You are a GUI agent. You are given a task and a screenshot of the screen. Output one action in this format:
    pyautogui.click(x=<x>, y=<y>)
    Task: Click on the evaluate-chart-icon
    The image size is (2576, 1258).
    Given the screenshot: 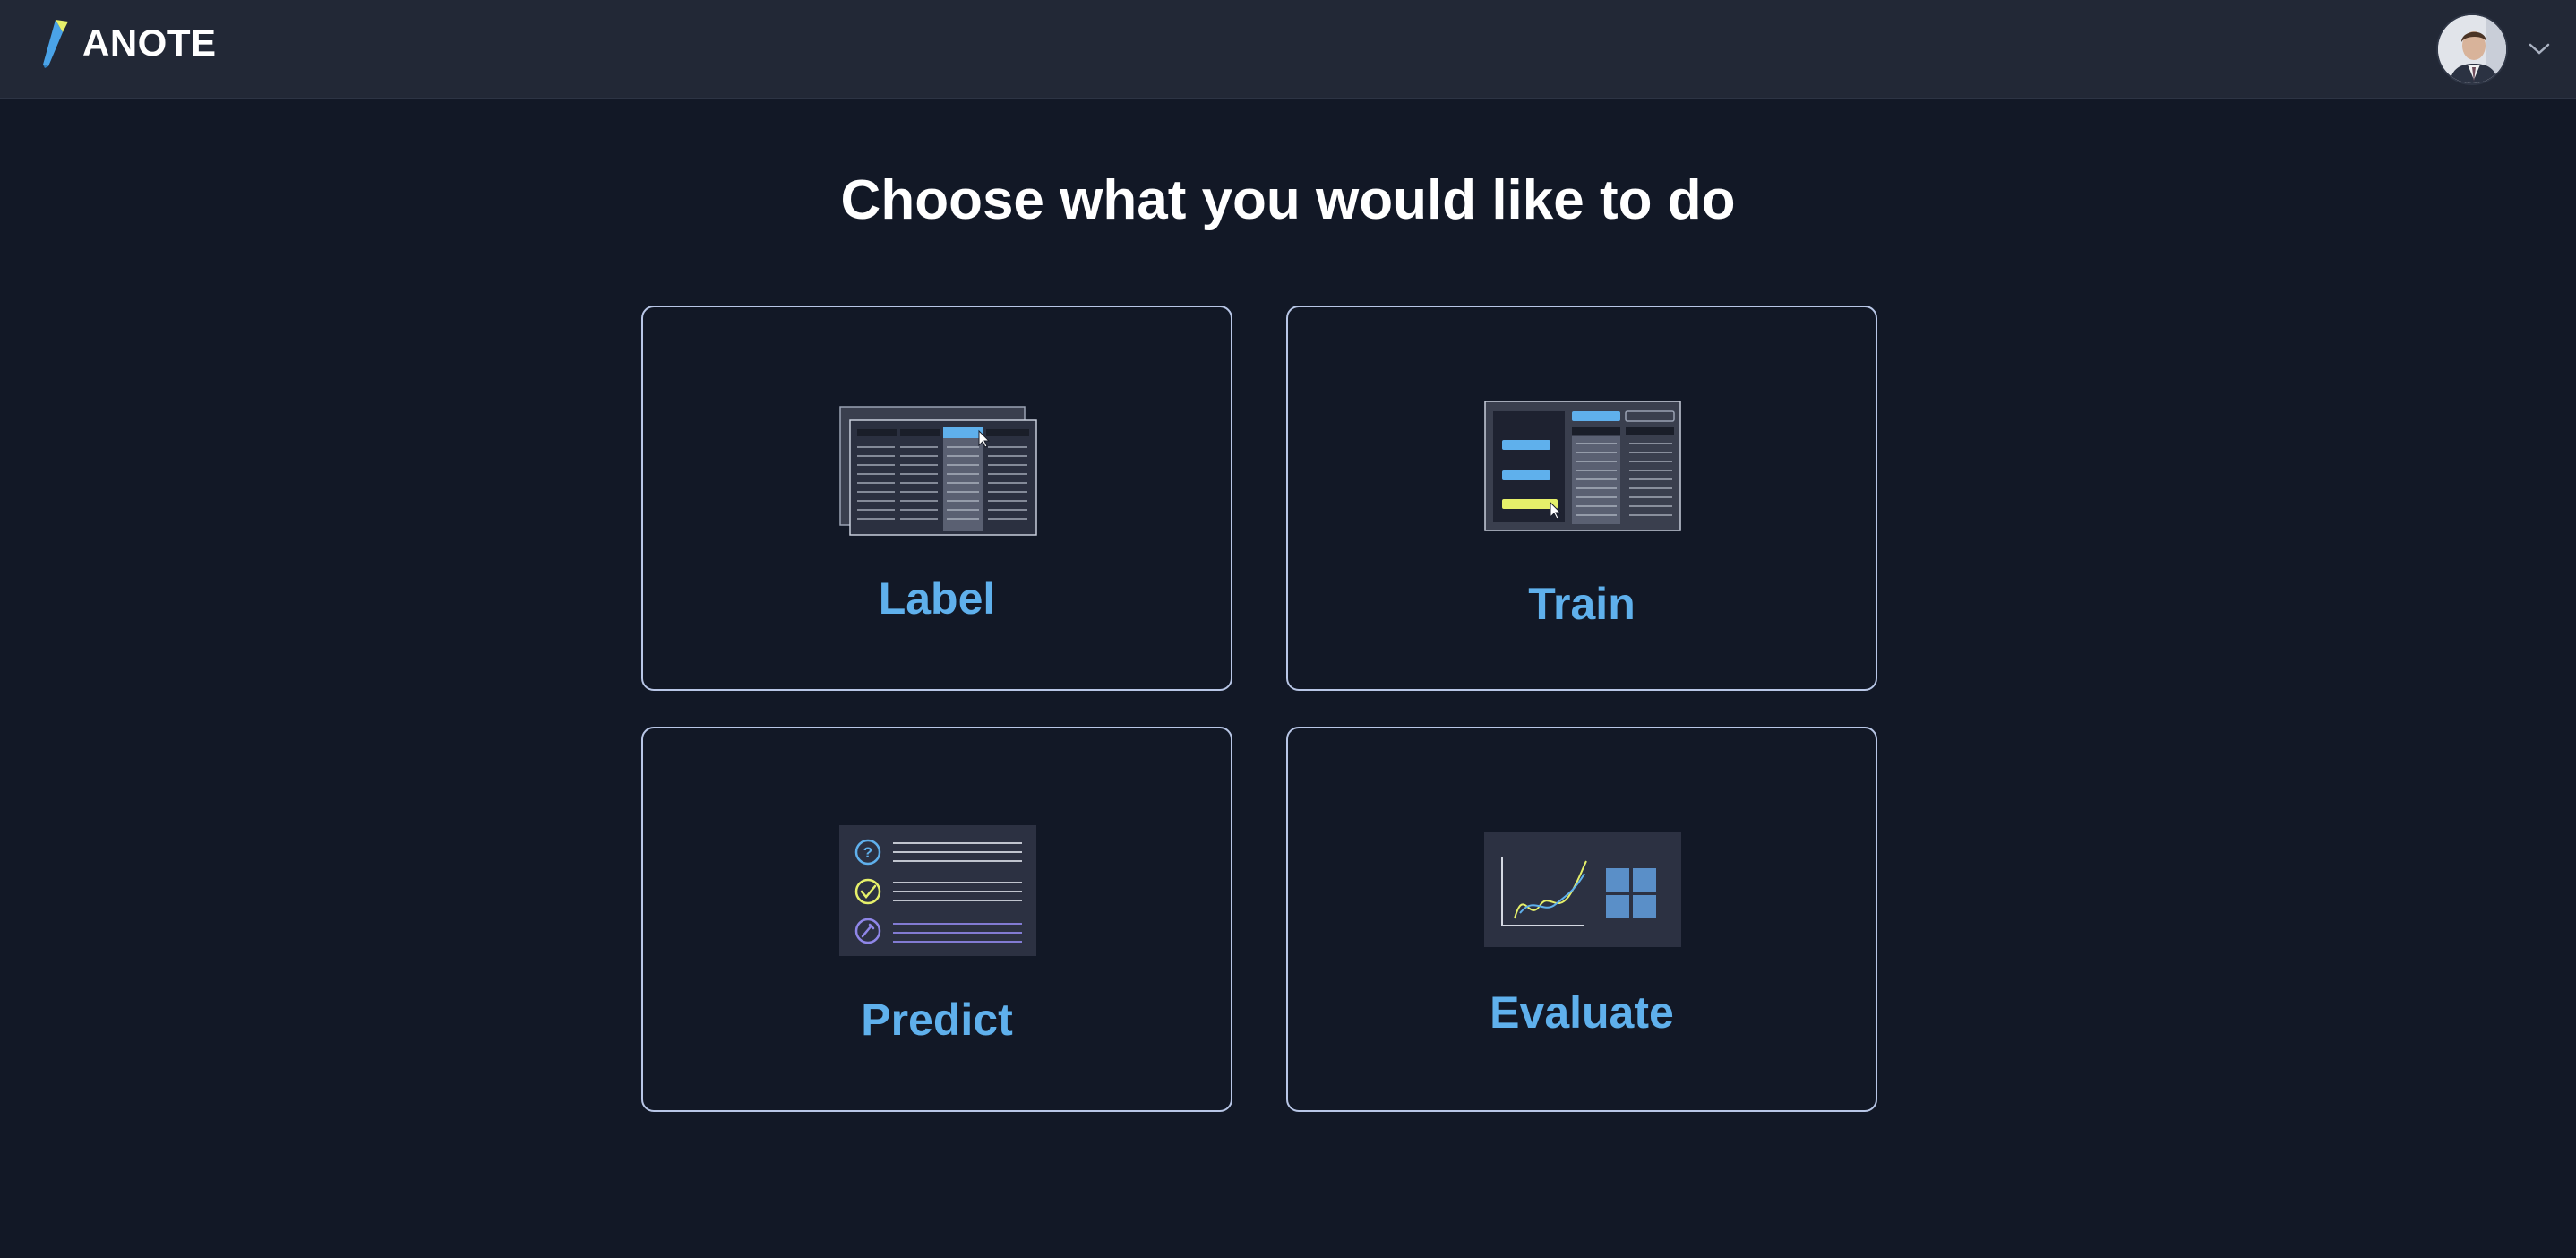 What is the action you would take?
    pyautogui.click(x=1582, y=889)
    